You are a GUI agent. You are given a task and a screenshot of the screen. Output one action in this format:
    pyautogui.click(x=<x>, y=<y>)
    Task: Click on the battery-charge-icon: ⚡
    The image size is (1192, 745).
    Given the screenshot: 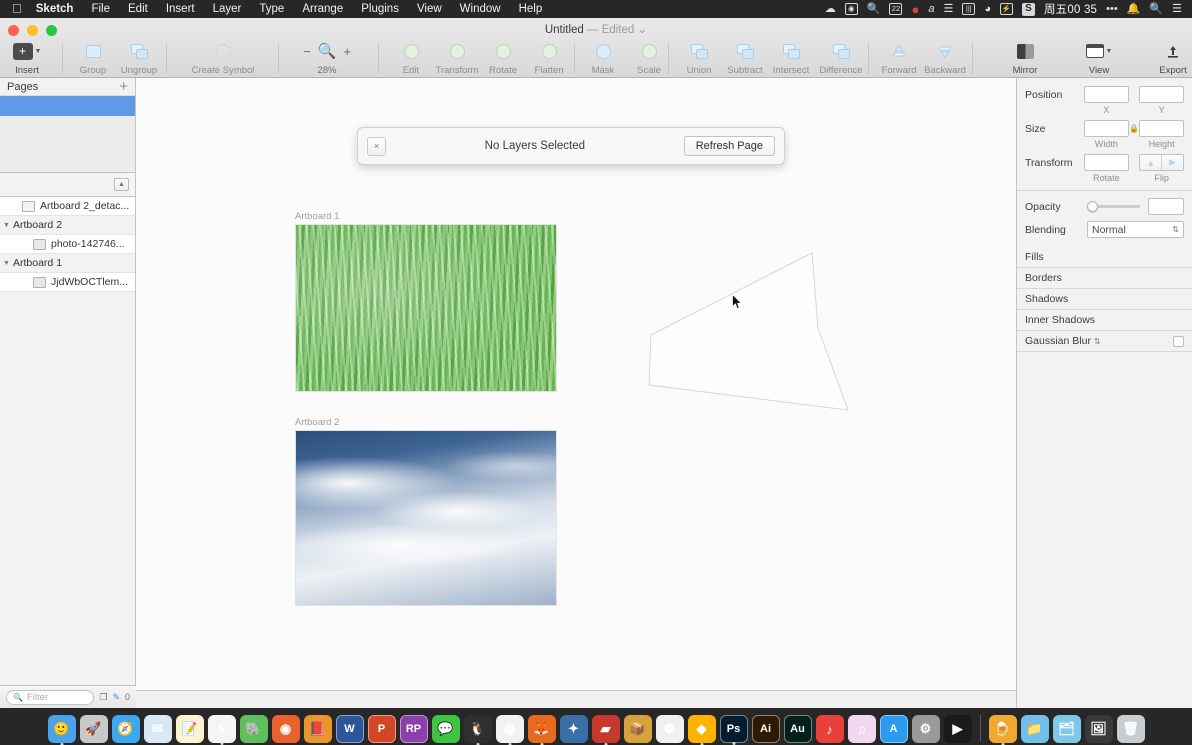 What is the action you would take?
    pyautogui.click(x=1006, y=9)
    